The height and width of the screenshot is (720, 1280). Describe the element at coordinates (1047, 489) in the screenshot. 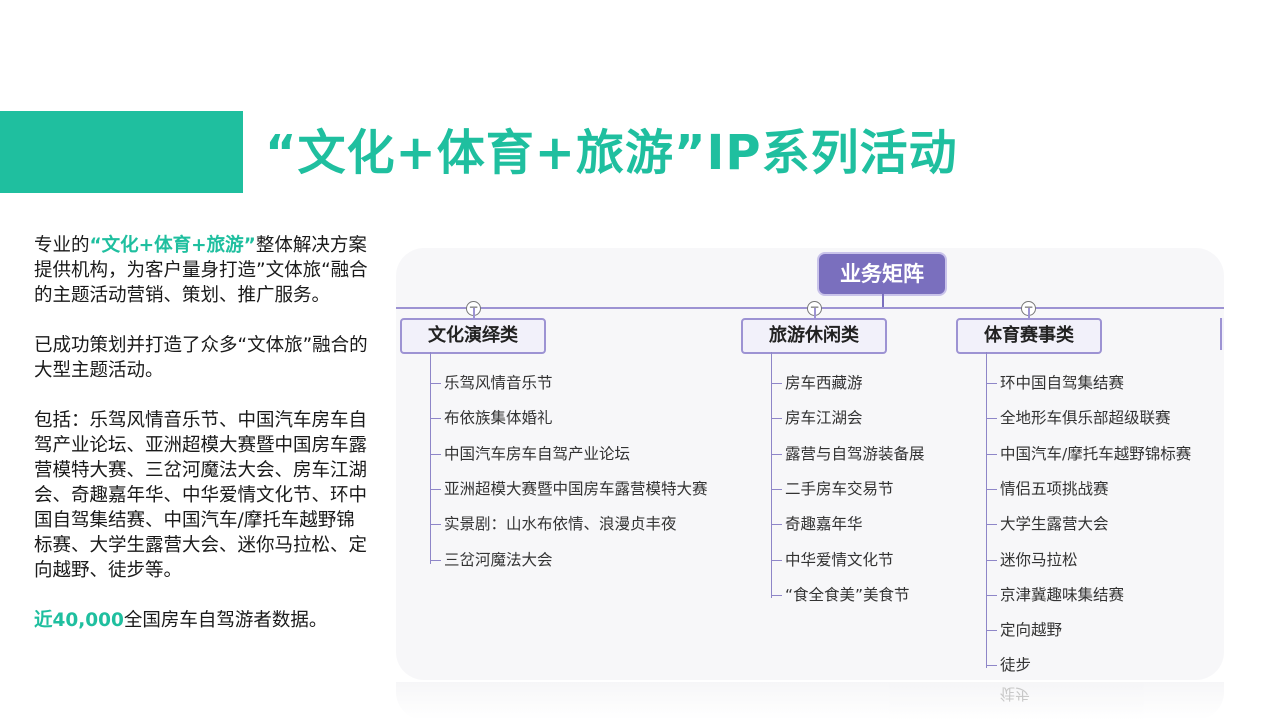

I see `leaf-item: 情侣五项挑战赛` at that location.